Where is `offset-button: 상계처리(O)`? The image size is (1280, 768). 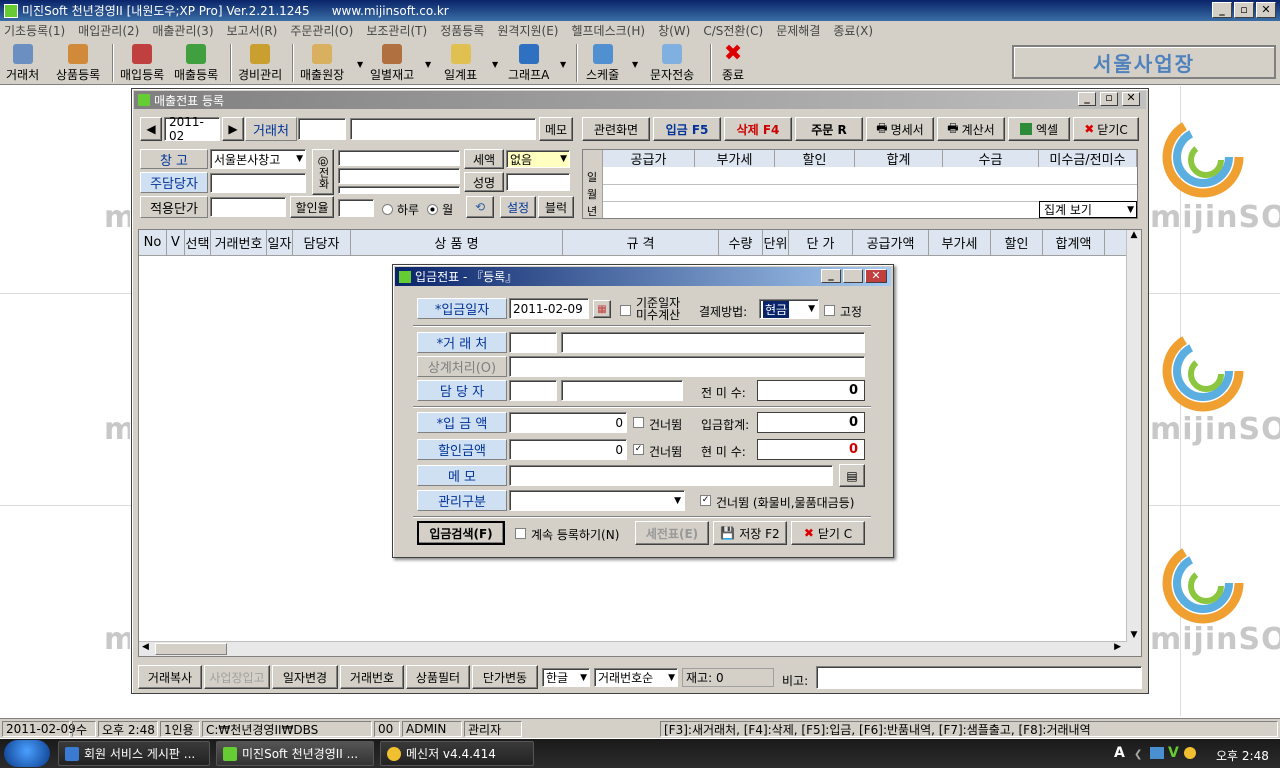 offset-button: 상계처리(O) is located at coordinates (462, 366).